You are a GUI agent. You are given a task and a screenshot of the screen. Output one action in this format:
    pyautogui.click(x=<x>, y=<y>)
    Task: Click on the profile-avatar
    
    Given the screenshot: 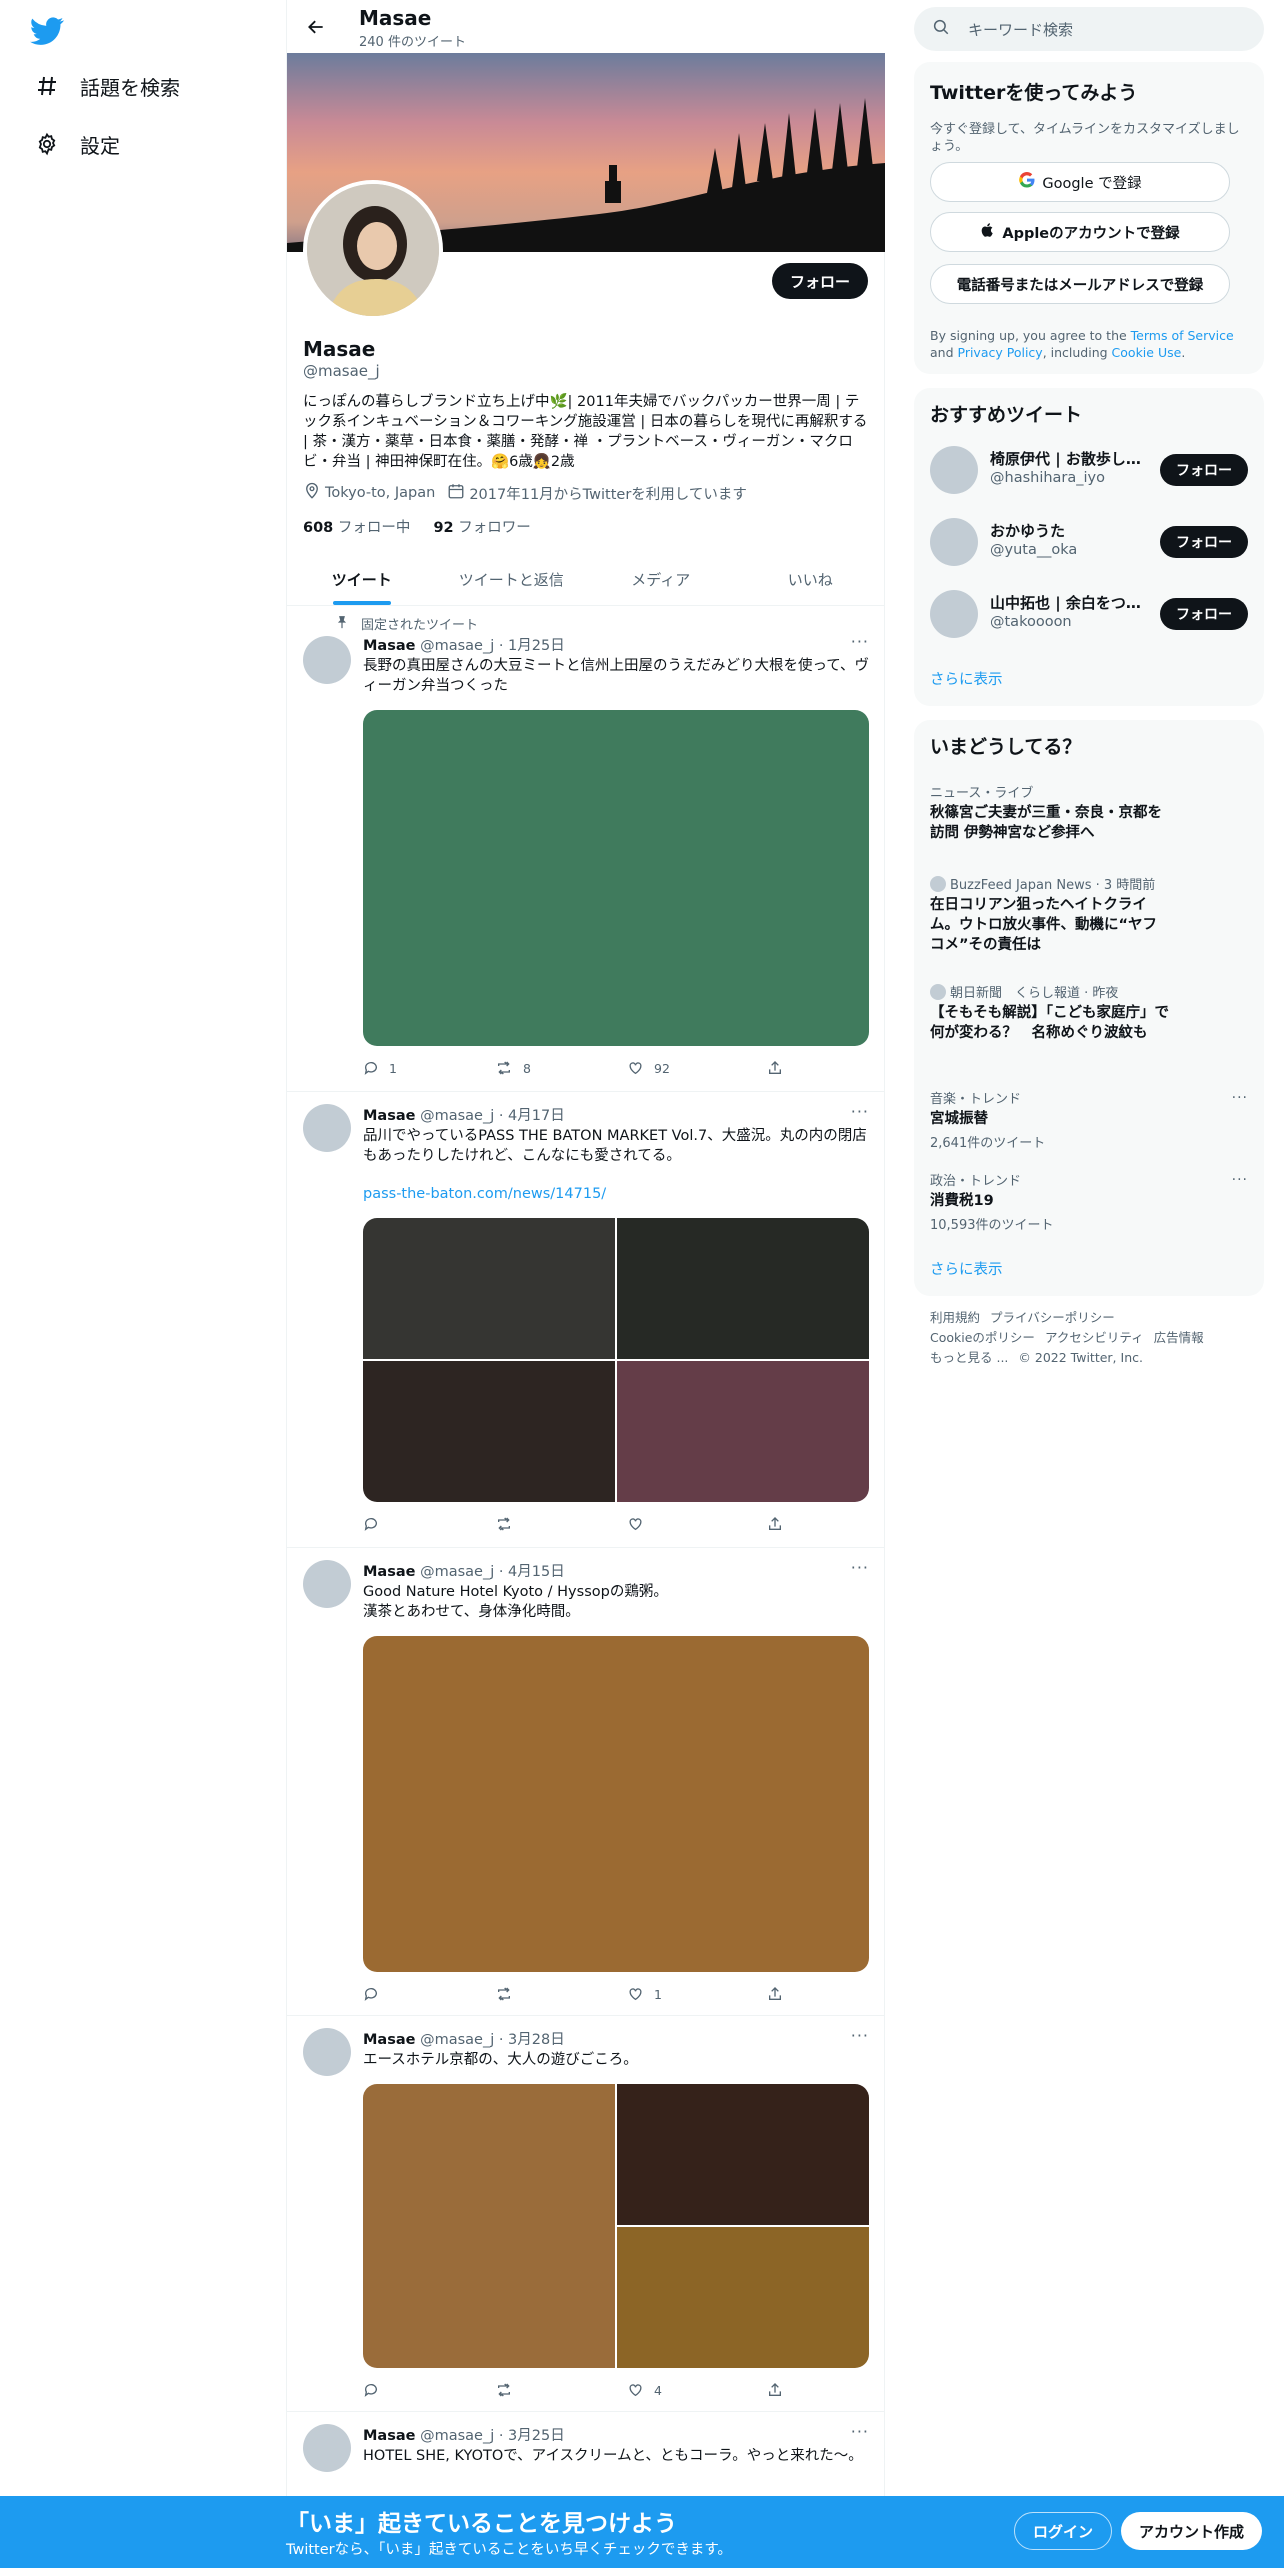 What is the action you would take?
    pyautogui.click(x=373, y=250)
    